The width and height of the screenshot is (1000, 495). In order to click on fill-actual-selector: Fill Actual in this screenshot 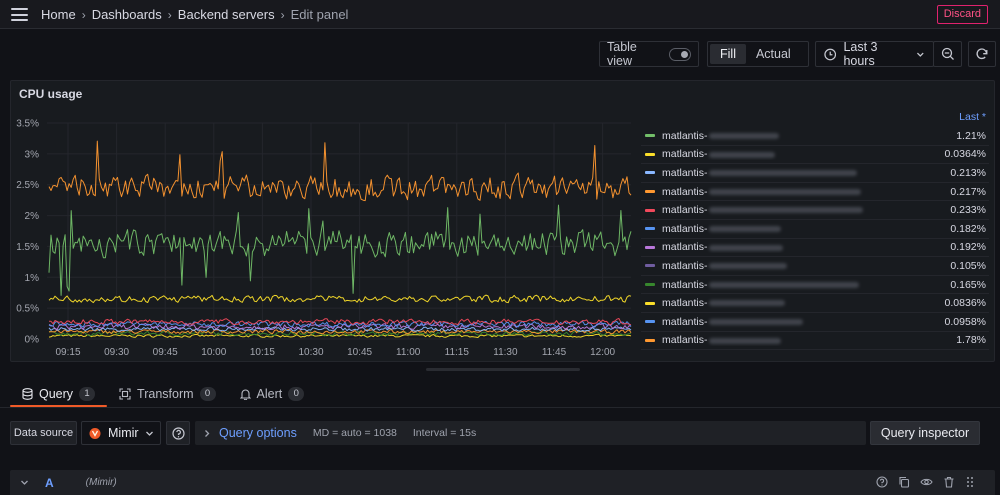, I will do `click(758, 54)`.